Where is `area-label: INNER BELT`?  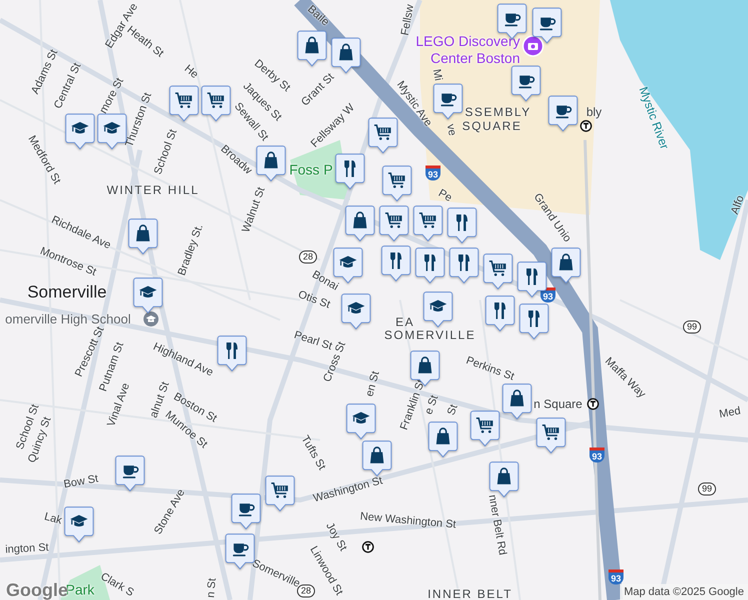
area-label: INNER BELT is located at coordinates (470, 593).